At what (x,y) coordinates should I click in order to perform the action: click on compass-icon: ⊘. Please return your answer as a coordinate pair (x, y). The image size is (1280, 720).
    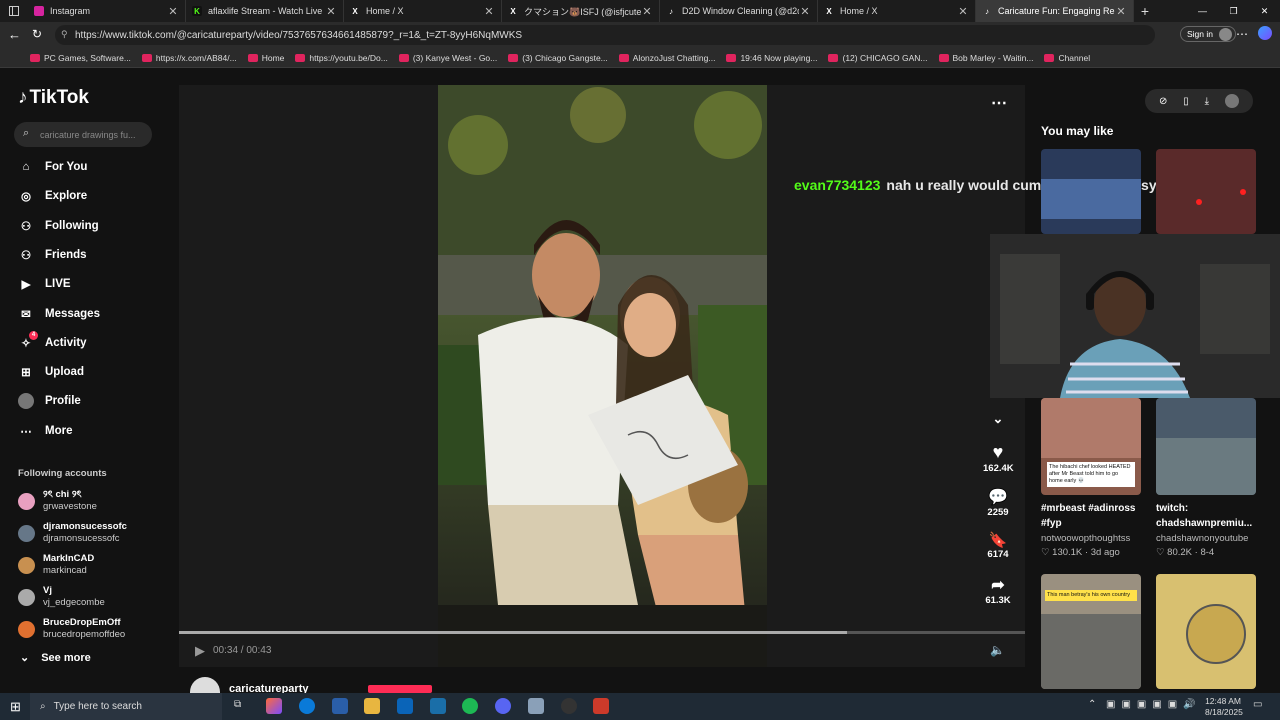
    Looking at the image, I should click on (1163, 101).